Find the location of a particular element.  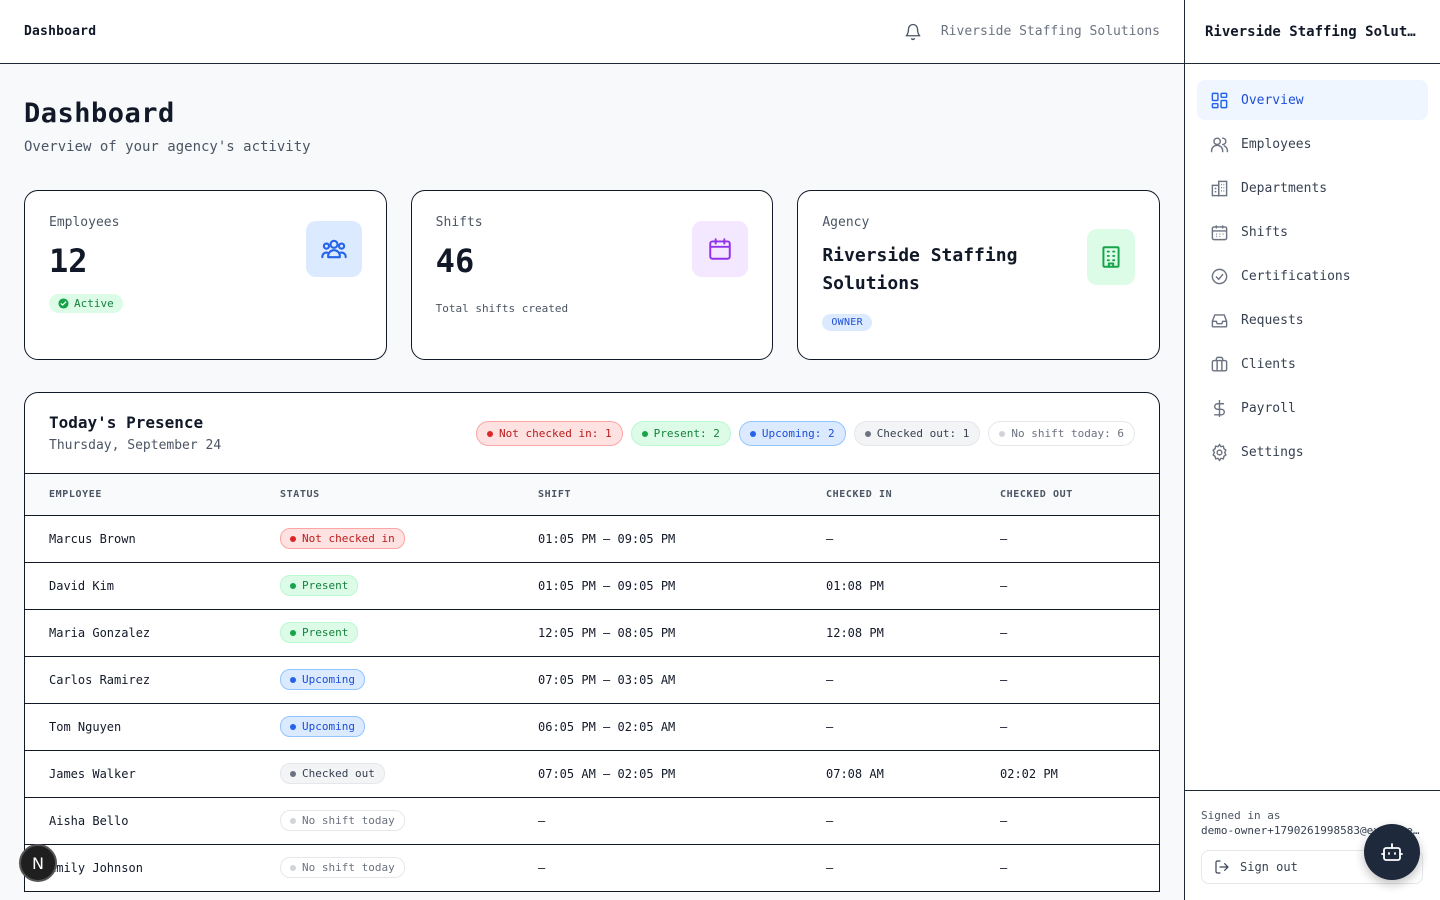

status-badge: Upcoming is located at coordinates (322, 679).